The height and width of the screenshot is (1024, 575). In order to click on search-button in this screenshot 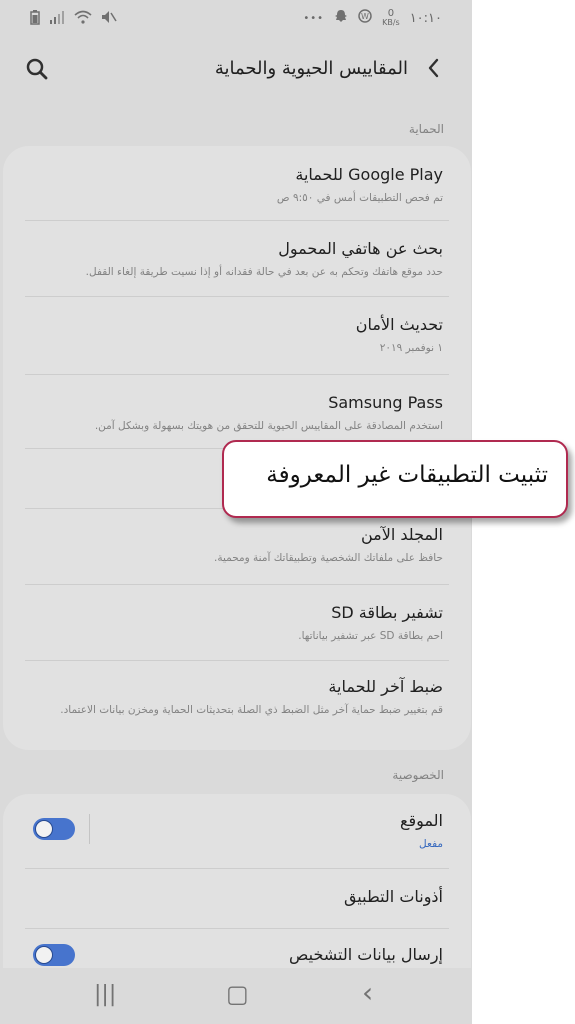, I will do `click(37, 69)`.